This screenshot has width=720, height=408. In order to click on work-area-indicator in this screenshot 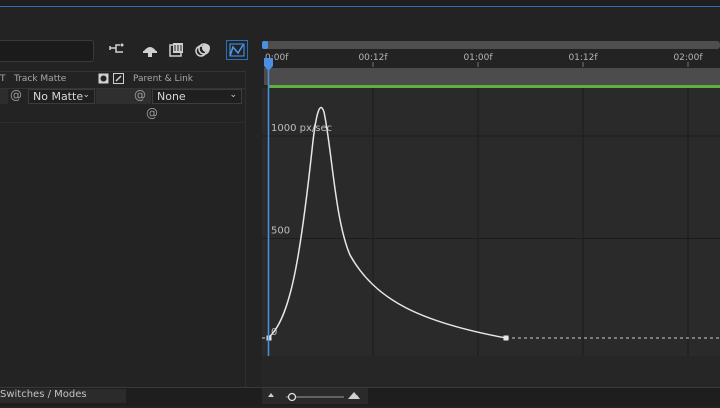, I will do `click(494, 86)`.